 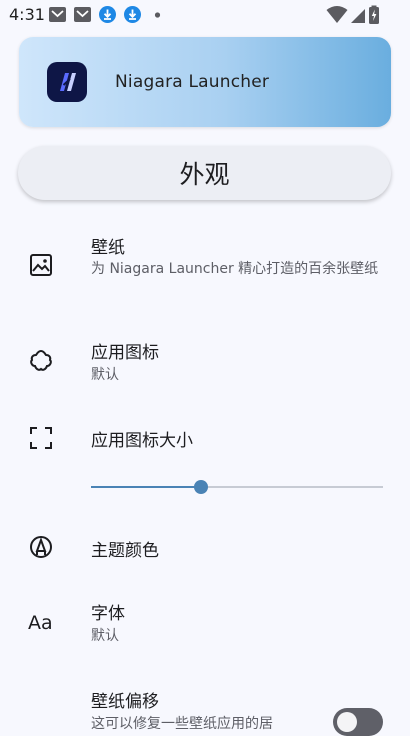 What do you see at coordinates (358, 16) in the screenshot?
I see `signal-icon` at bounding box center [358, 16].